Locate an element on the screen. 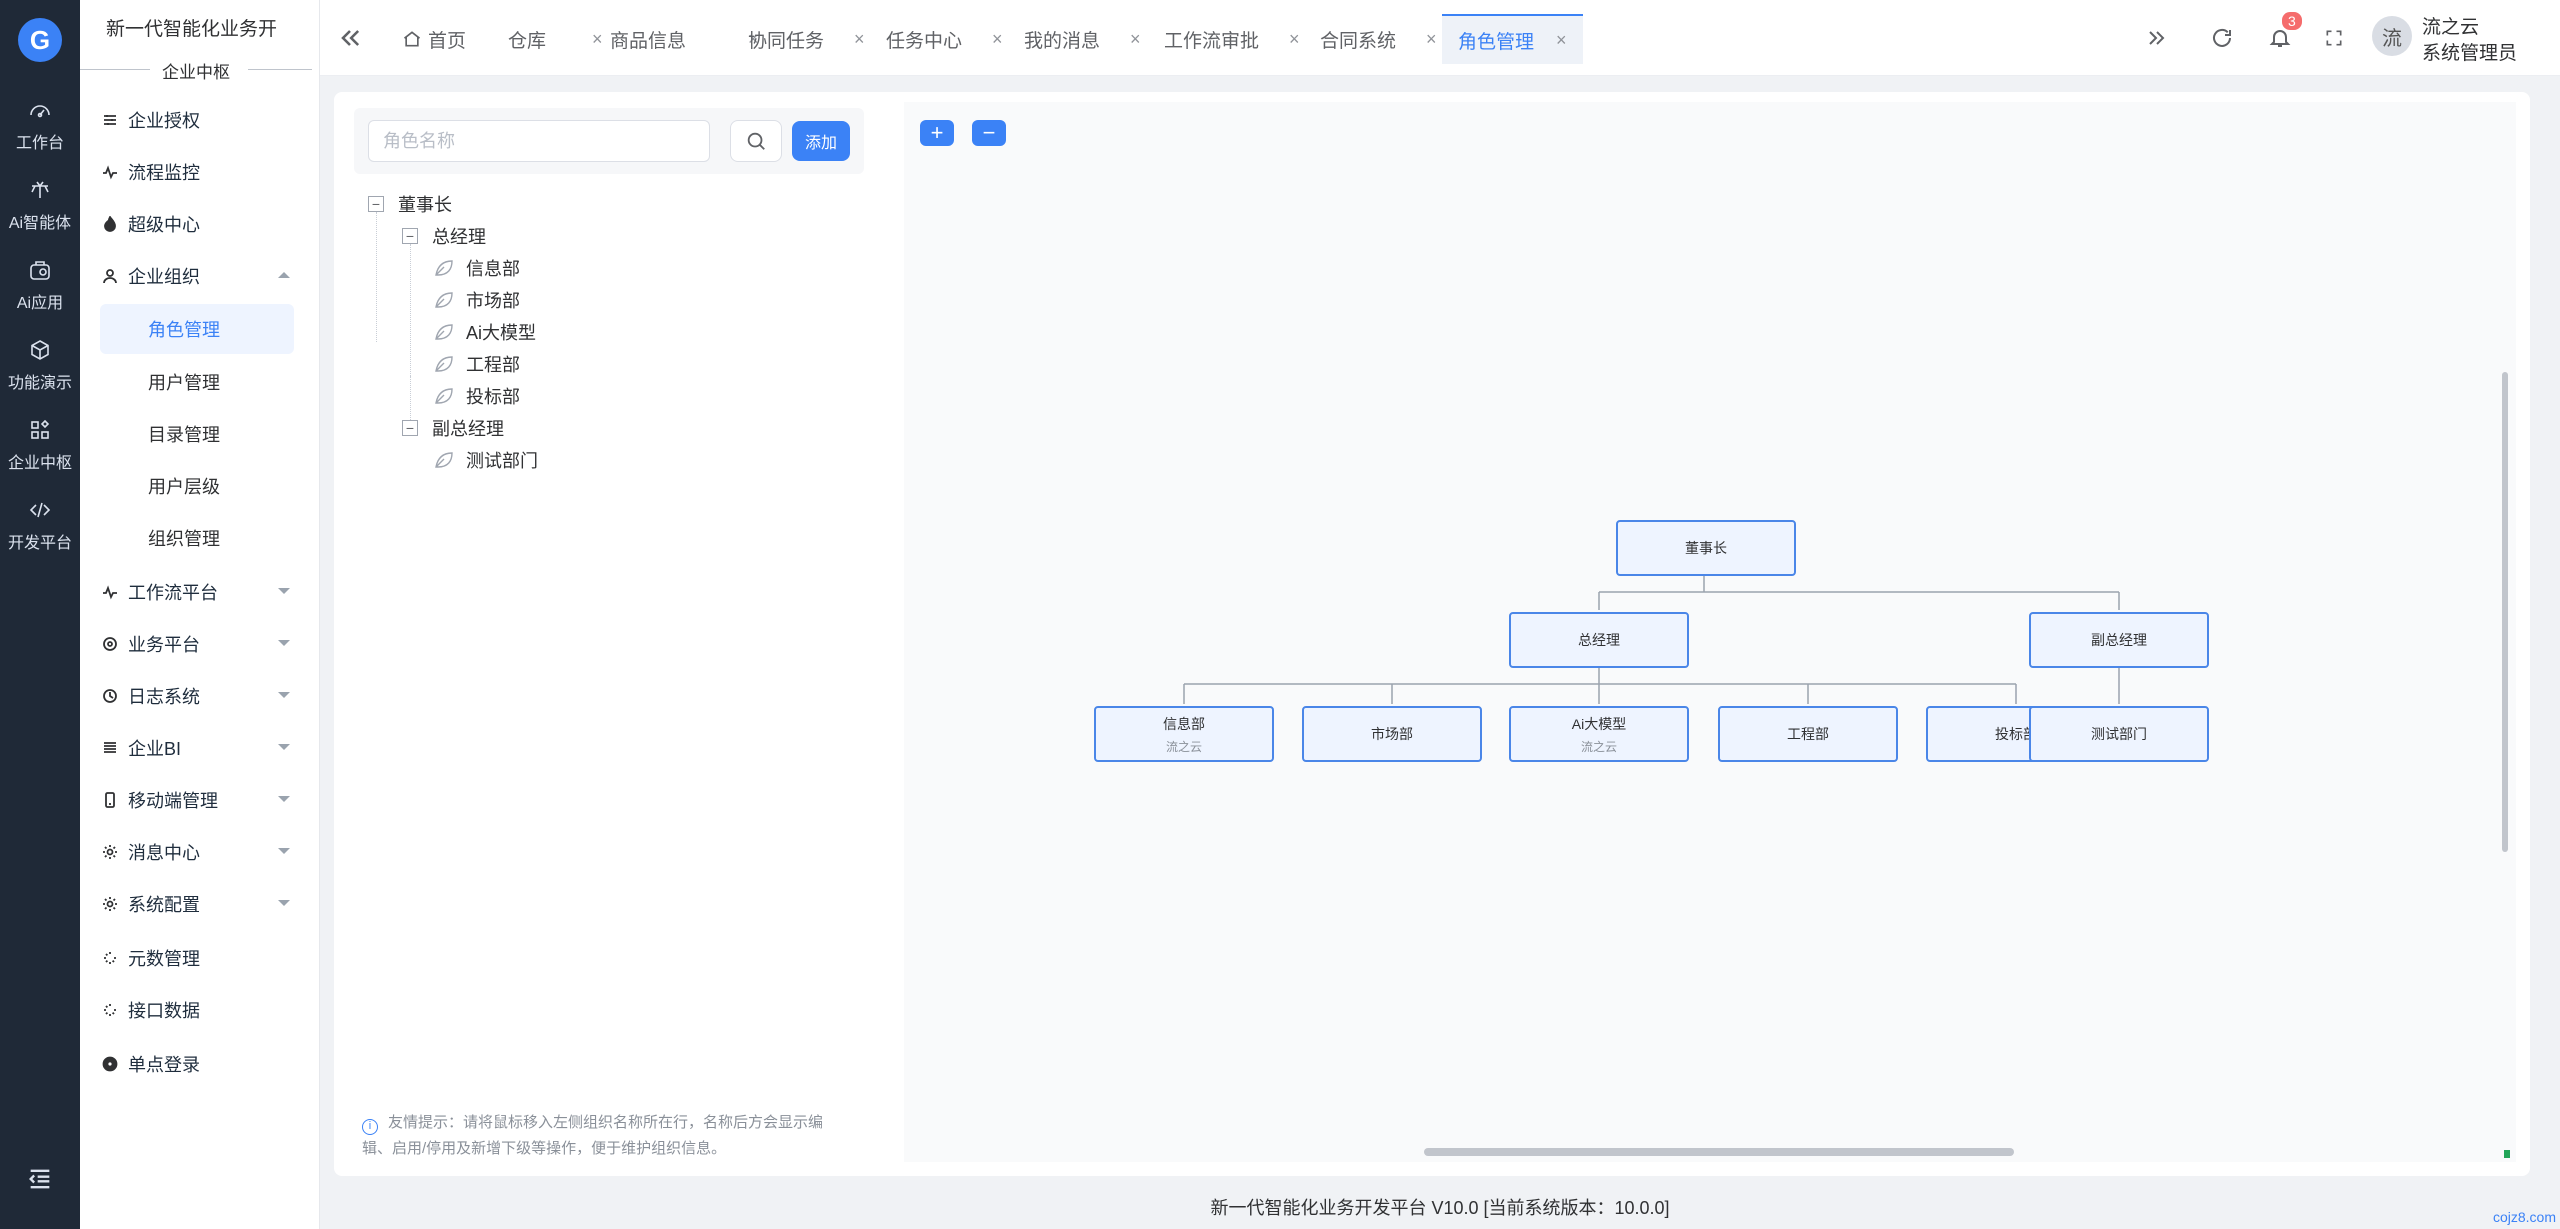 The image size is (2560, 1229). menu-item-label: 超级中心 is located at coordinates (164, 225).